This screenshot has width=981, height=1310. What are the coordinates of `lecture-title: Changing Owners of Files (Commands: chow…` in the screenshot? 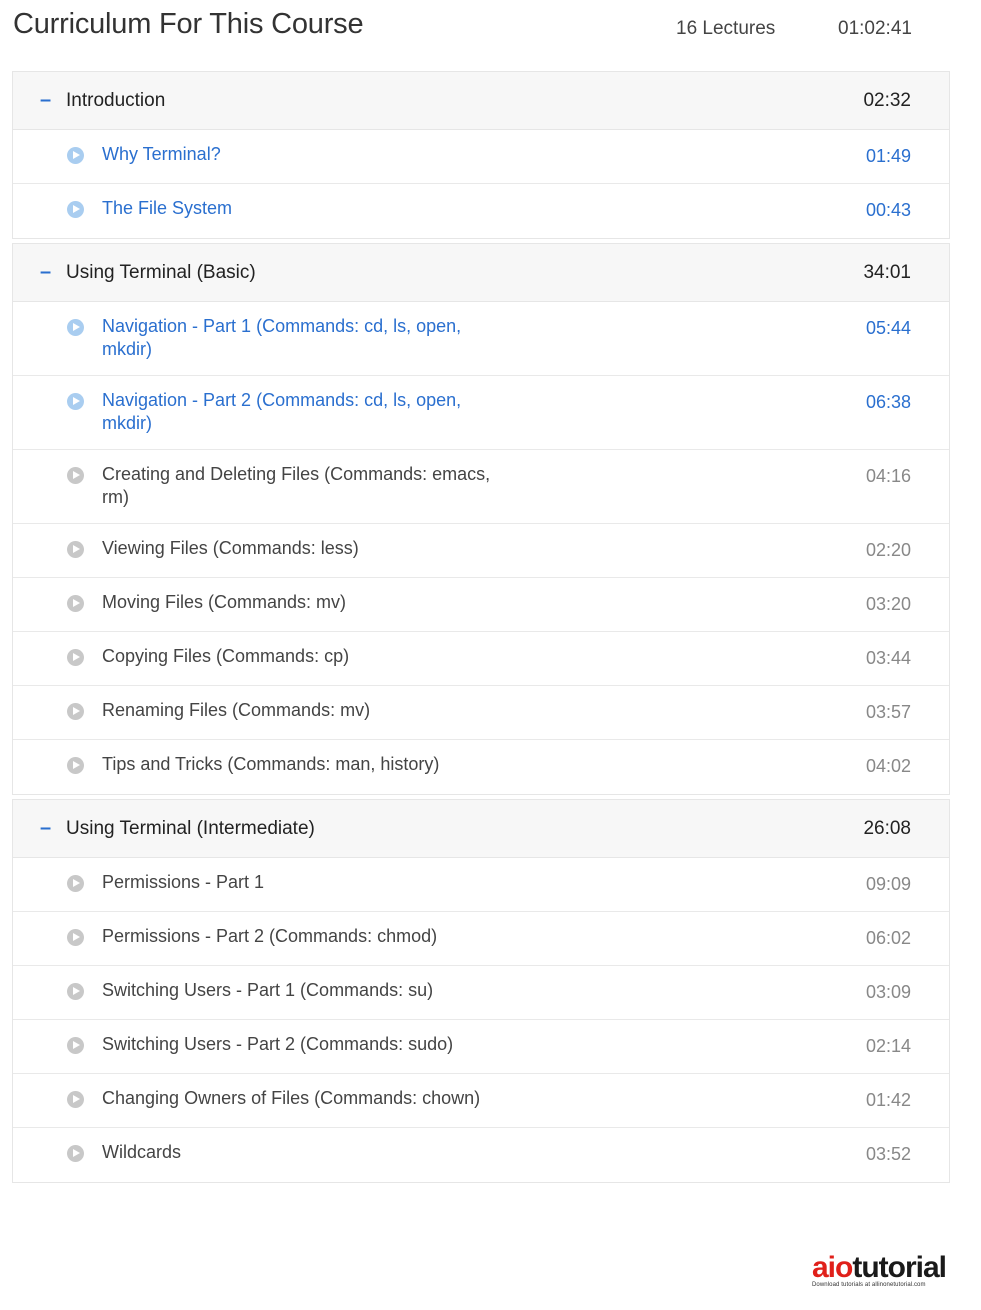 It's located at (291, 1098).